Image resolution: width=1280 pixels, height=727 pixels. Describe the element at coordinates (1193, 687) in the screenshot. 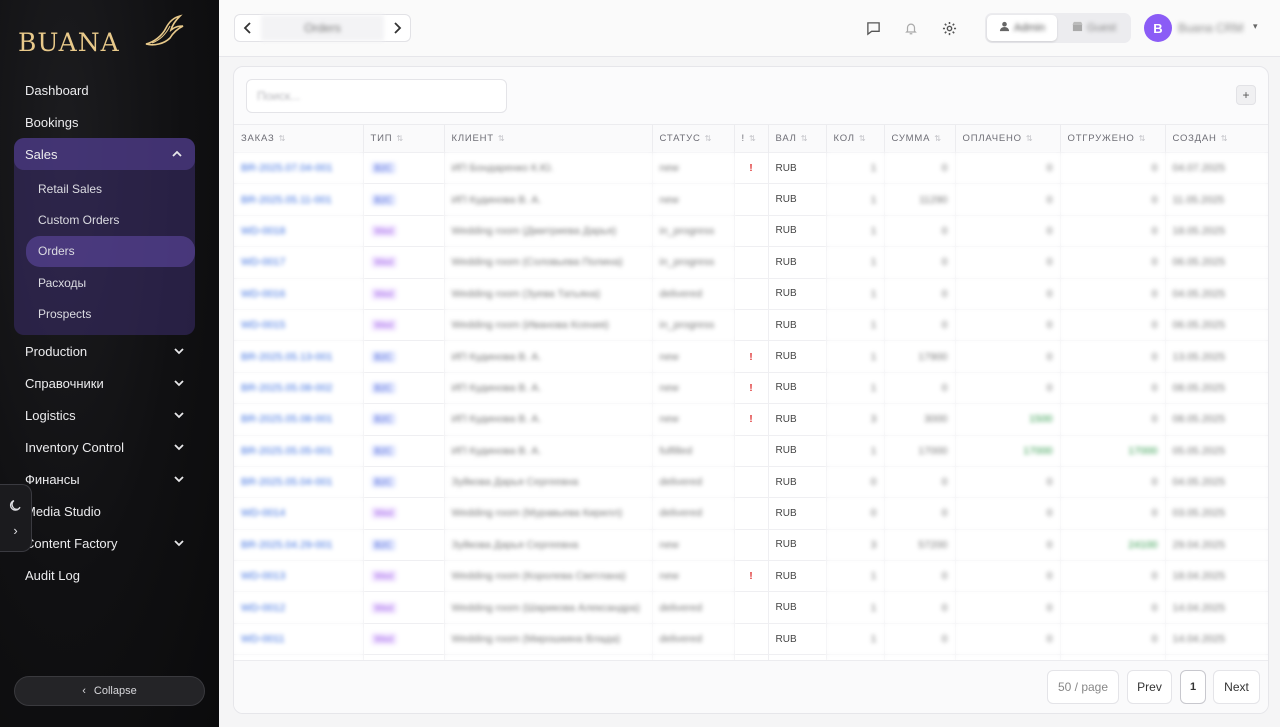

I see `page-number-button: 1` at that location.